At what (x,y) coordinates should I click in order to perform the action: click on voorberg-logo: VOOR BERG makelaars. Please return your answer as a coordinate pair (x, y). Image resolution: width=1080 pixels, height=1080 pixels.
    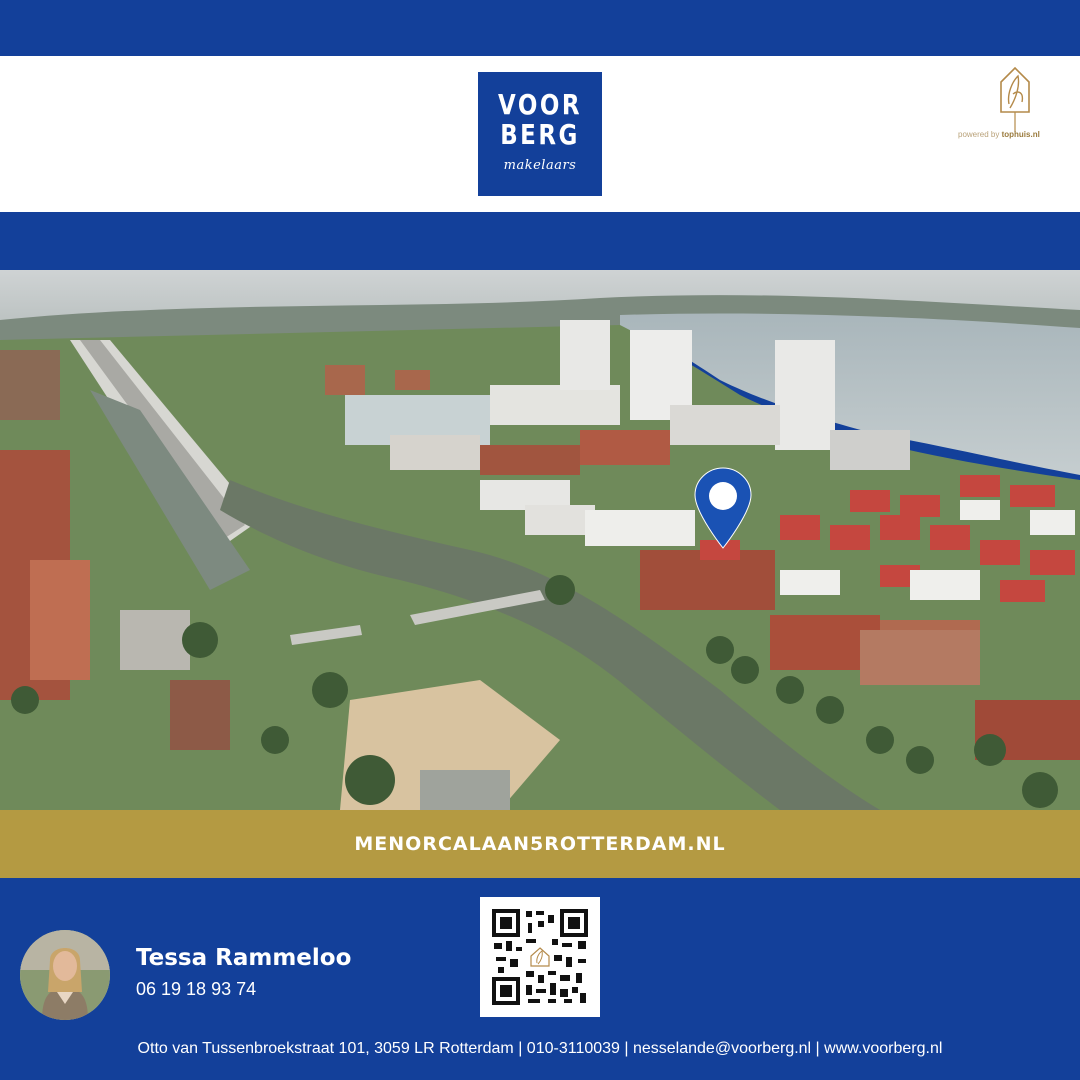
    Looking at the image, I should click on (540, 134).